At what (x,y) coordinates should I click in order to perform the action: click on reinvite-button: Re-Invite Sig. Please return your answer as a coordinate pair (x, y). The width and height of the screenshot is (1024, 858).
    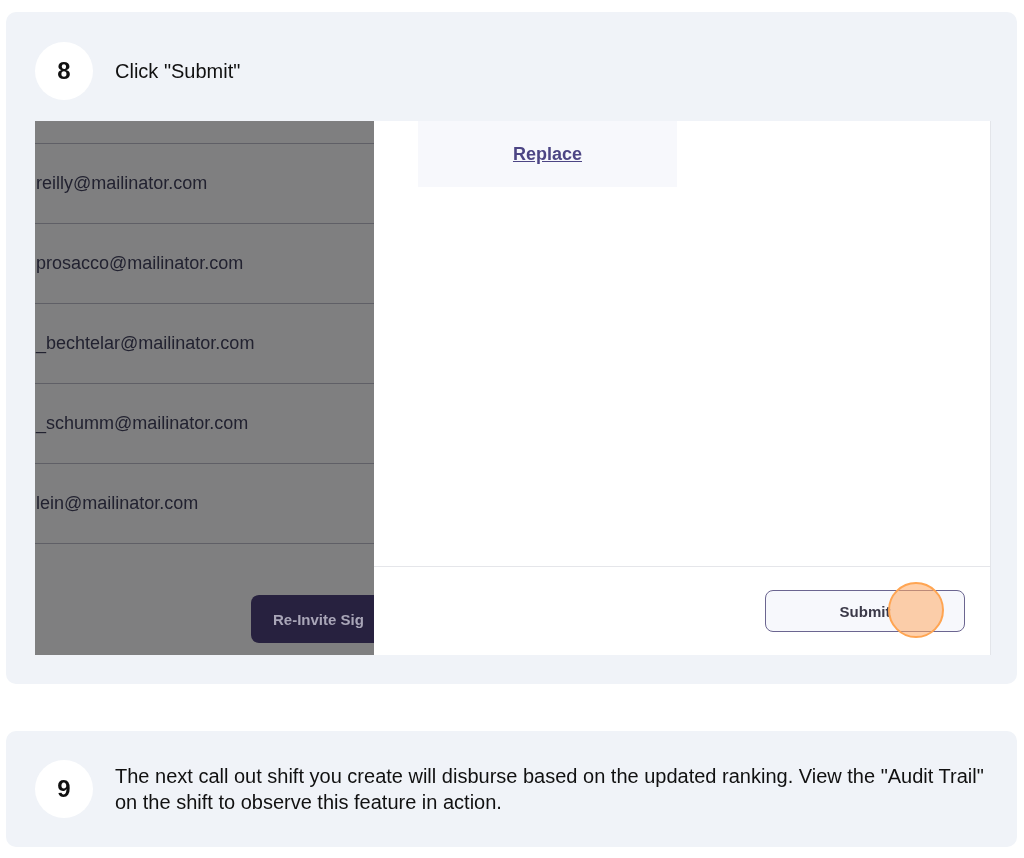
    Looking at the image, I should click on (312, 619).